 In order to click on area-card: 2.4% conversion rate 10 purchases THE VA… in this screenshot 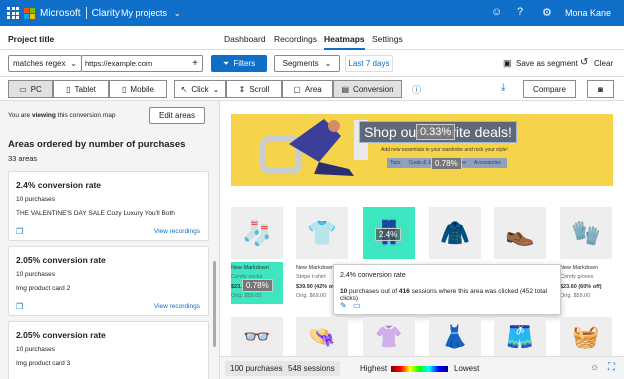, I will do `click(108, 206)`.